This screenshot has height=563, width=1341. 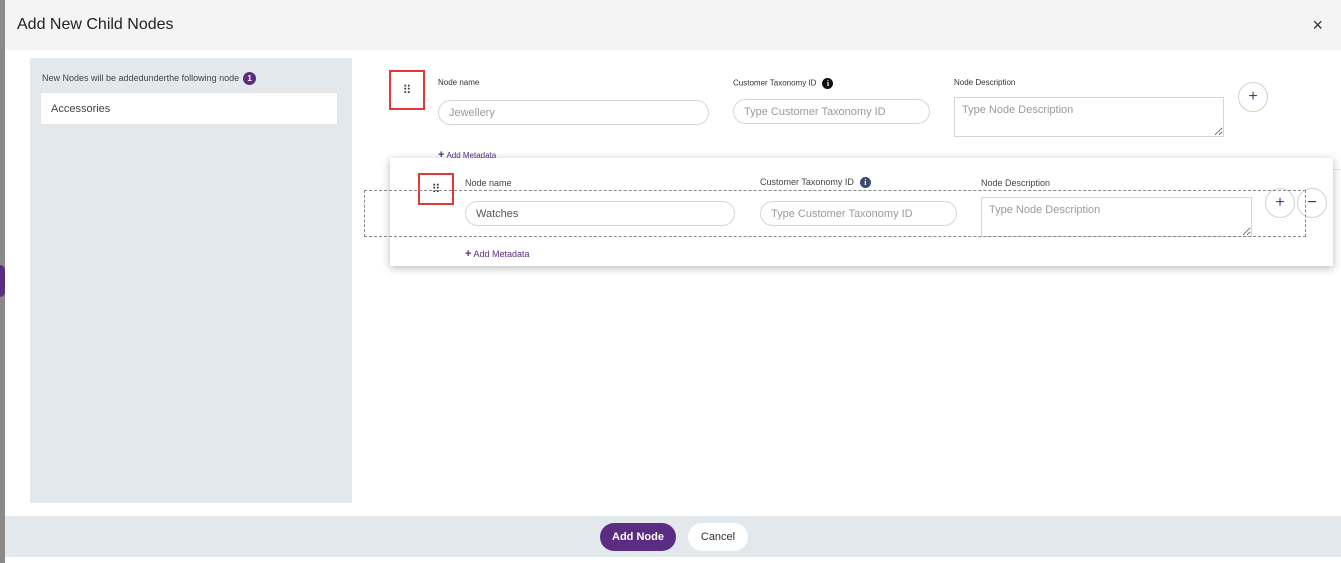 I want to click on add-metadata-link: + Add Metadata, so click(x=497, y=254).